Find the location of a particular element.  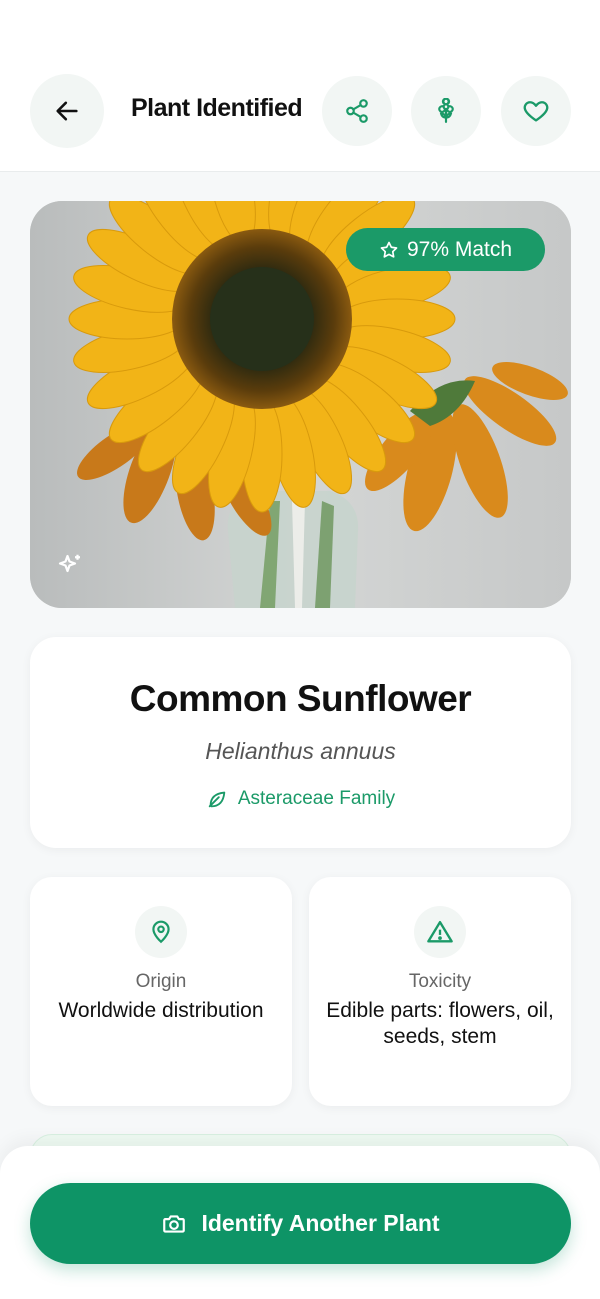

map-pin-icon is located at coordinates (161, 932).